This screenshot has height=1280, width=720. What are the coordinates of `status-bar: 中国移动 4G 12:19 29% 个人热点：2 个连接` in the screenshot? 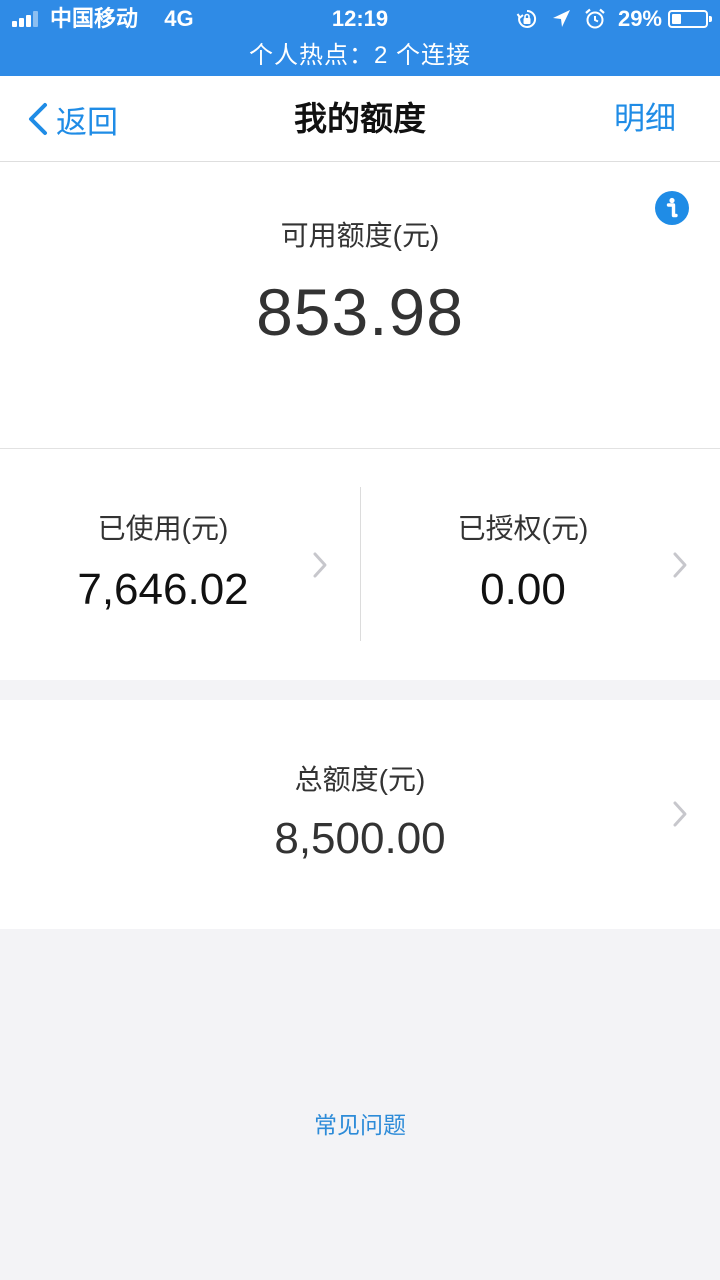 It's located at (360, 38).